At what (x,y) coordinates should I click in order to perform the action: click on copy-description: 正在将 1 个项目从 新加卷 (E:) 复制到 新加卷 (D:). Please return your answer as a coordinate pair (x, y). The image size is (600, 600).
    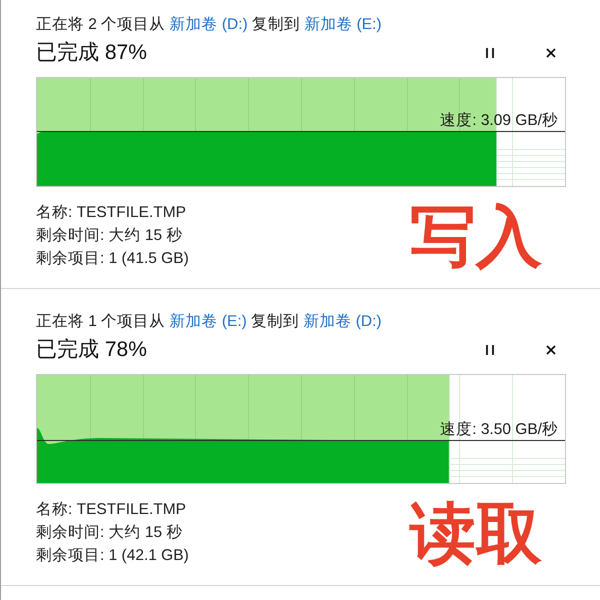
    Looking at the image, I should click on (209, 322).